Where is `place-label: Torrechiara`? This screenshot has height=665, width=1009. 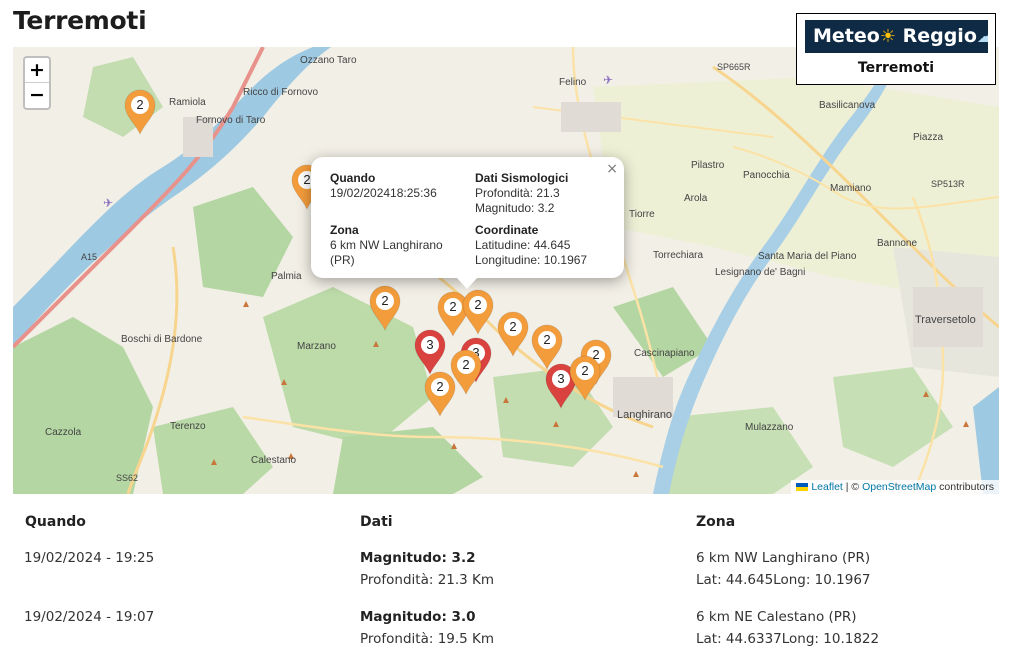 place-label: Torrechiara is located at coordinates (678, 255).